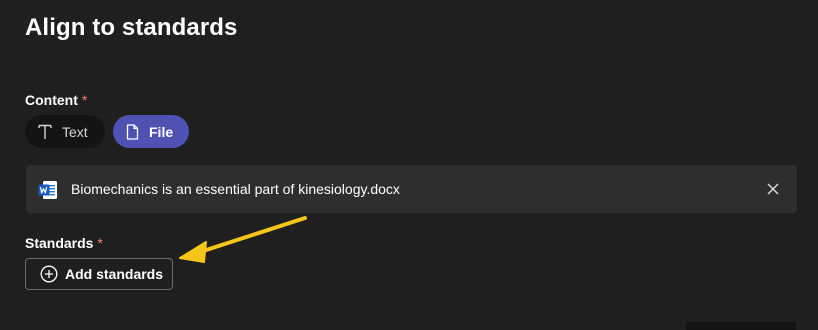 This screenshot has height=330, width=818. What do you see at coordinates (48, 192) in the screenshot?
I see `word-doc-icon` at bounding box center [48, 192].